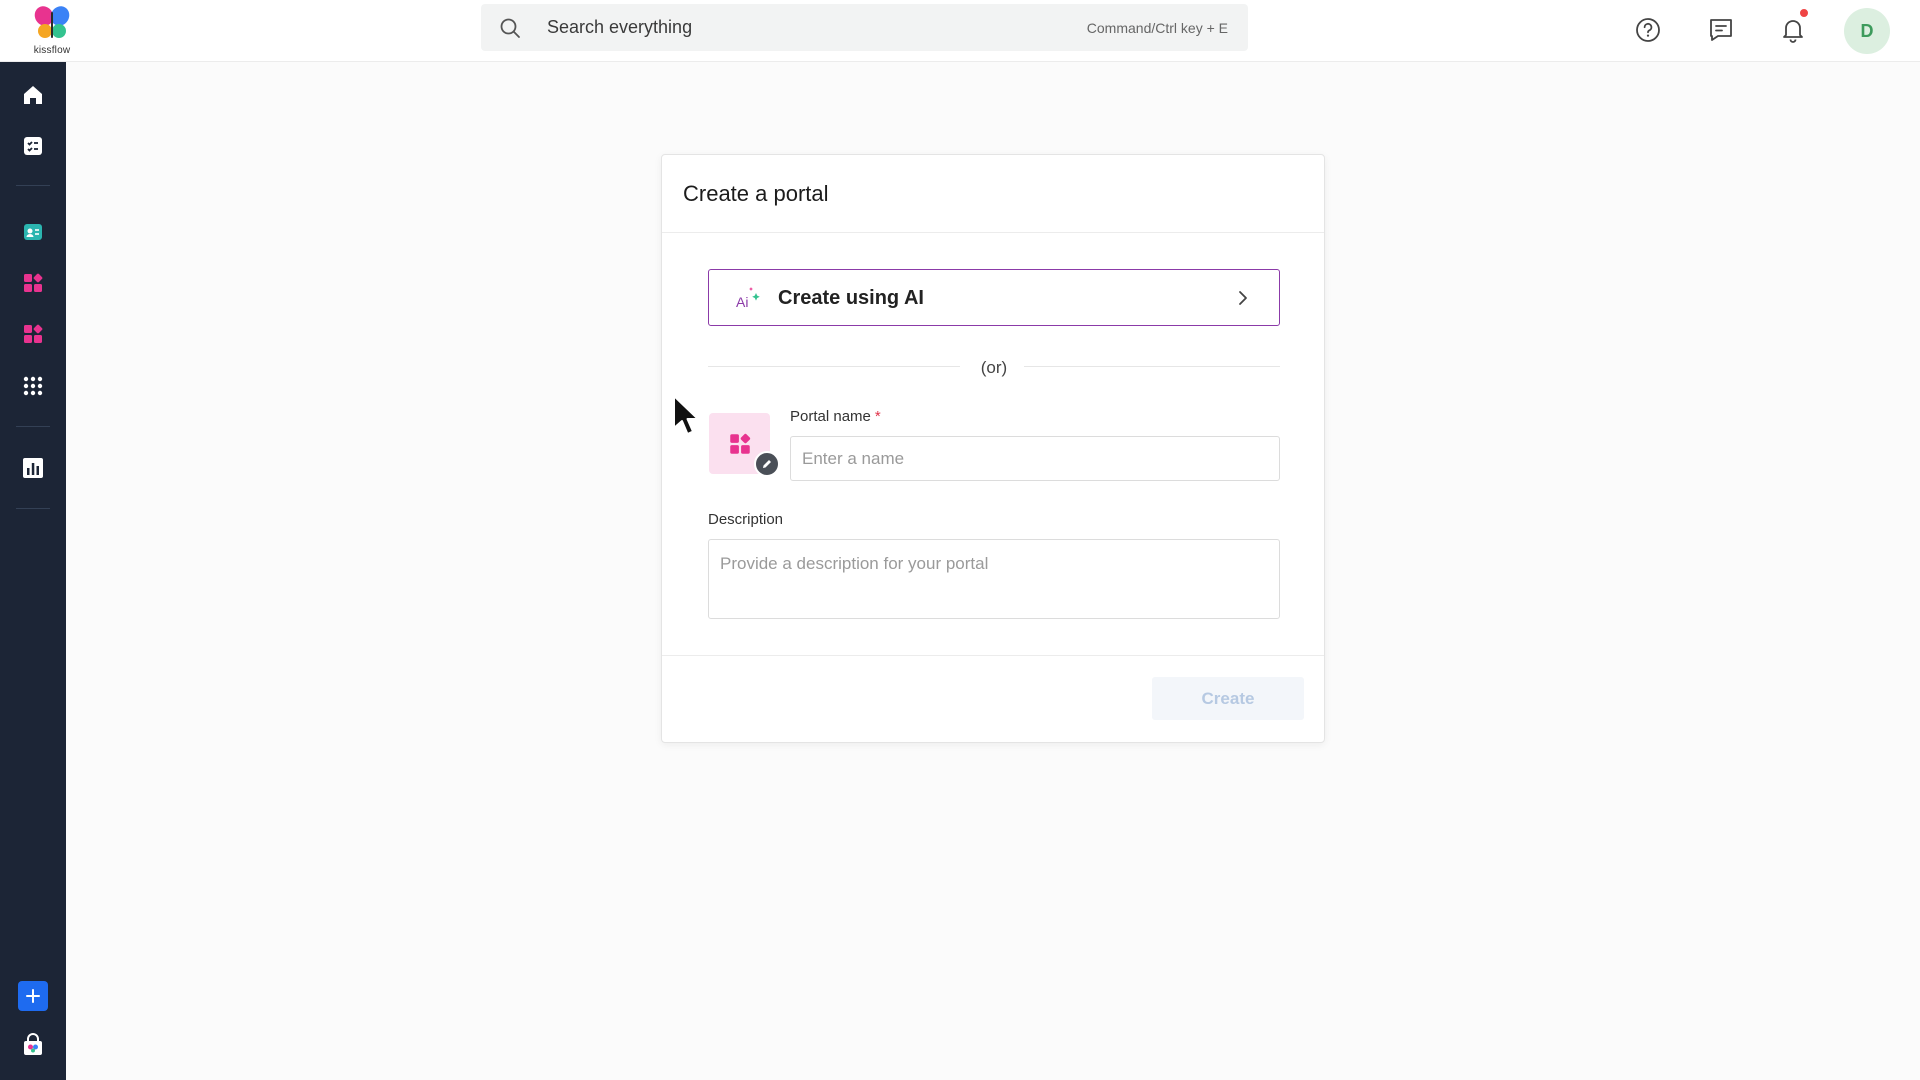  What do you see at coordinates (1793, 31) in the screenshot?
I see `bell-icon` at bounding box center [1793, 31].